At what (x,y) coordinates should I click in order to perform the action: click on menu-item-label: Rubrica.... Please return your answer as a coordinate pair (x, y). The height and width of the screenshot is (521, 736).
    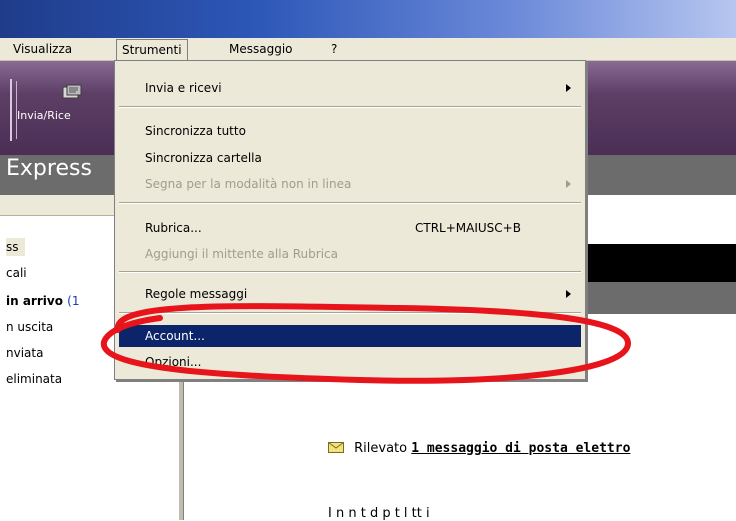
    Looking at the image, I should click on (173, 228).